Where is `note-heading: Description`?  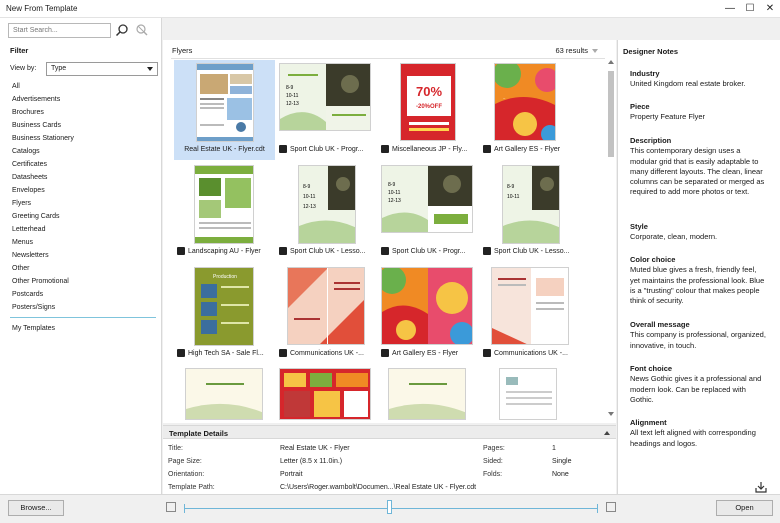
note-heading: Description is located at coordinates (651, 140).